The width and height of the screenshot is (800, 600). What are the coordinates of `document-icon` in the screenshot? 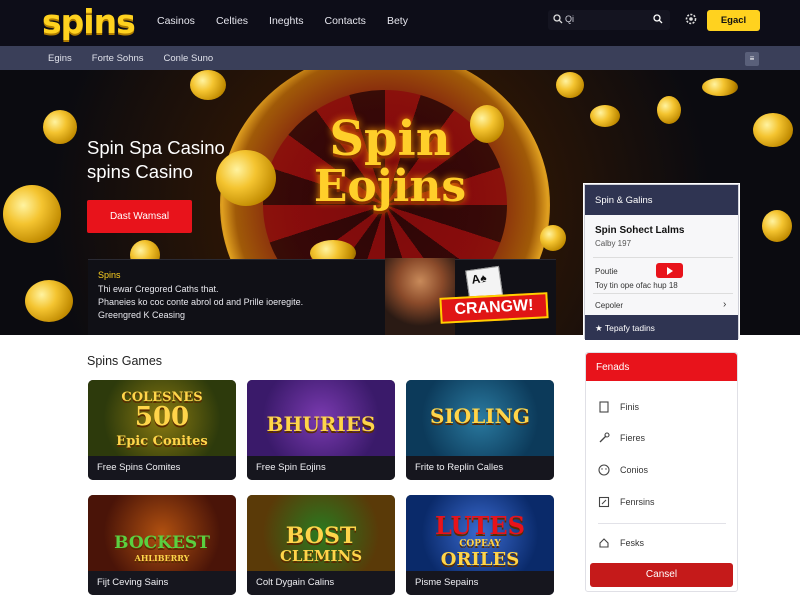 It's located at (604, 407).